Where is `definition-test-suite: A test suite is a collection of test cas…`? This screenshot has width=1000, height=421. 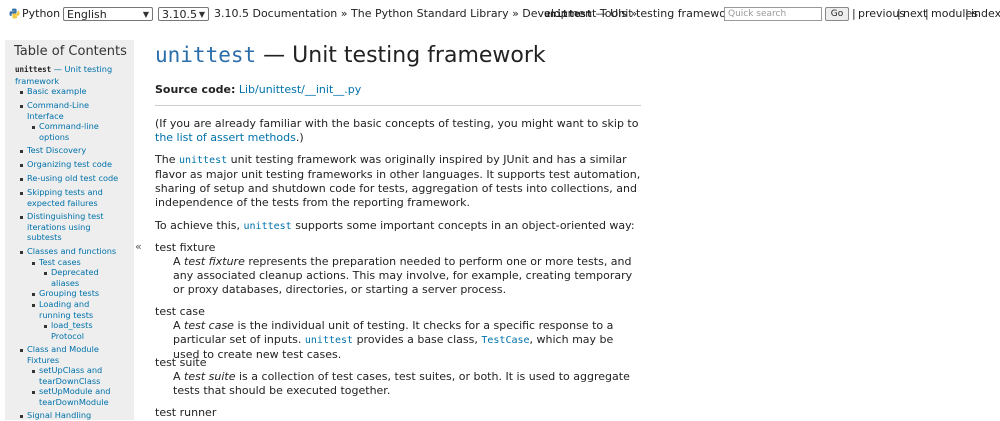
definition-test-suite: A test suite is a collection of test cas… is located at coordinates (401, 383).